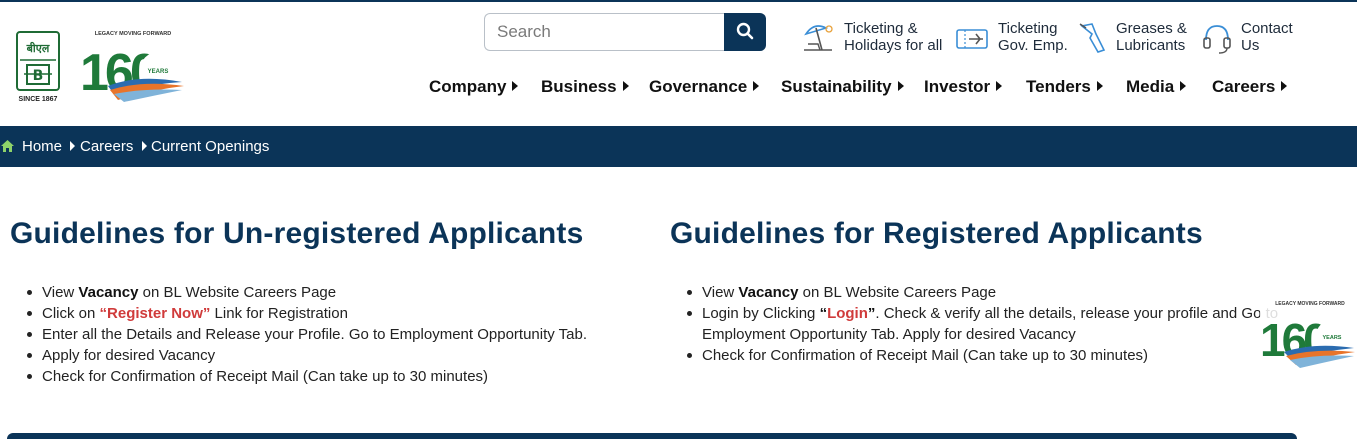 The width and height of the screenshot is (1357, 439). What do you see at coordinates (474, 87) in the screenshot?
I see `nav-company: Company` at bounding box center [474, 87].